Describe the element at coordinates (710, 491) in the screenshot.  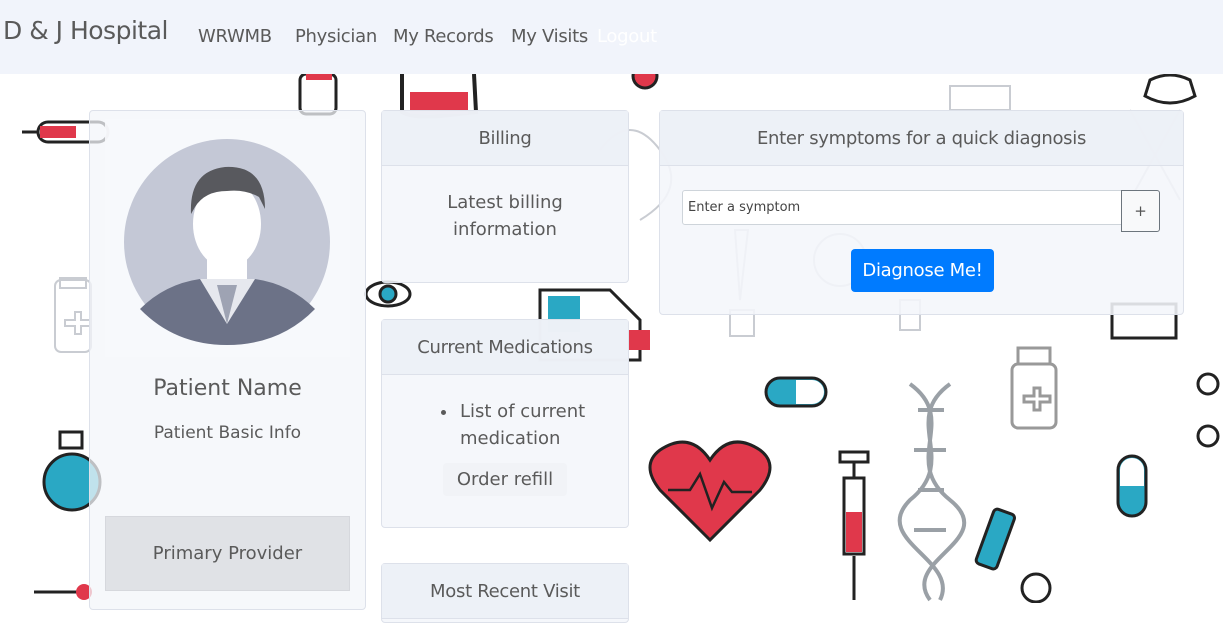
I see `heart-icon` at that location.